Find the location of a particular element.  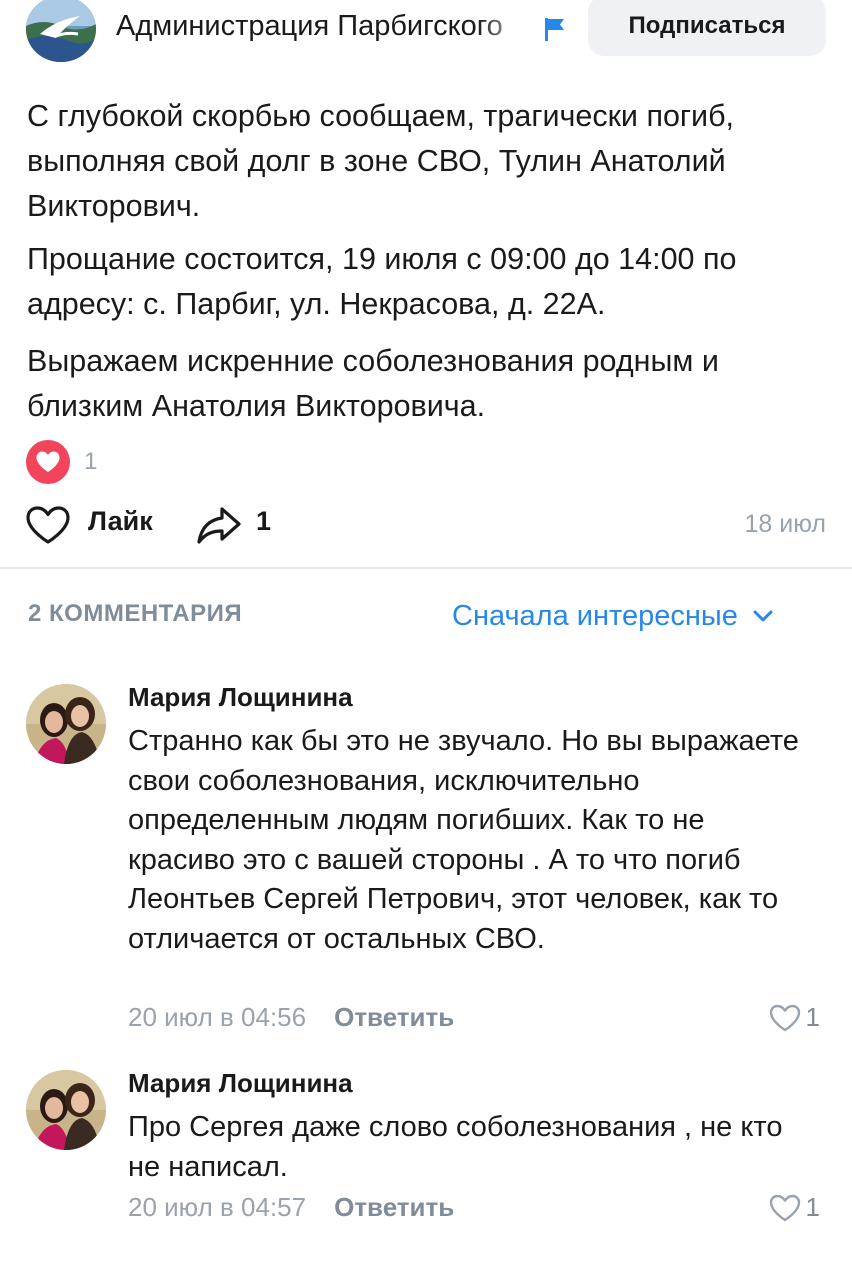

comment-date: 20 июл в 04:57 is located at coordinates (217, 1207).